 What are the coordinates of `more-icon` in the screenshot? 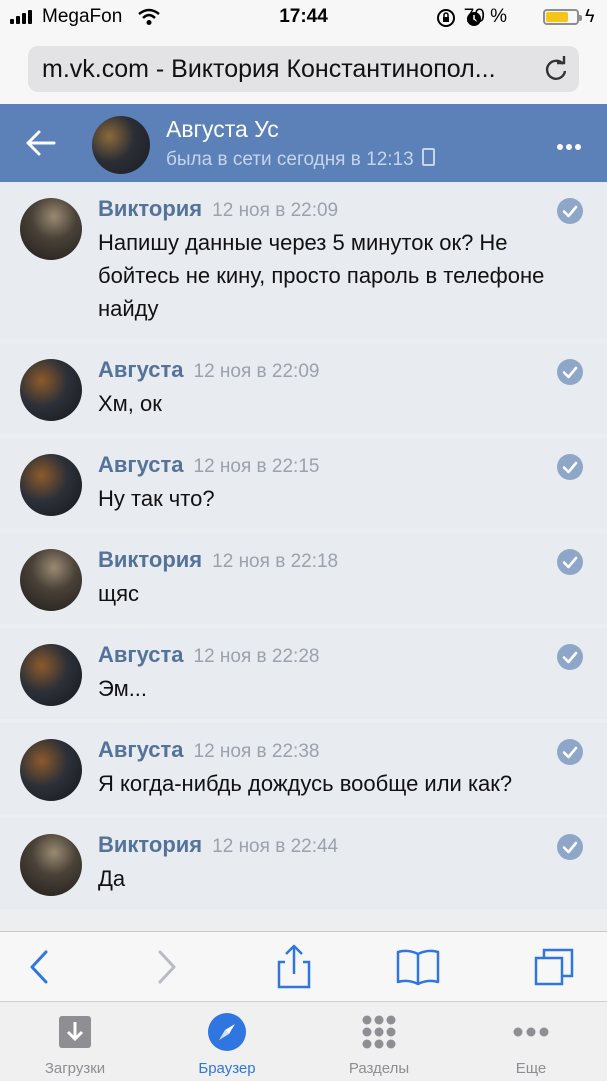 It's located at (531, 1032).